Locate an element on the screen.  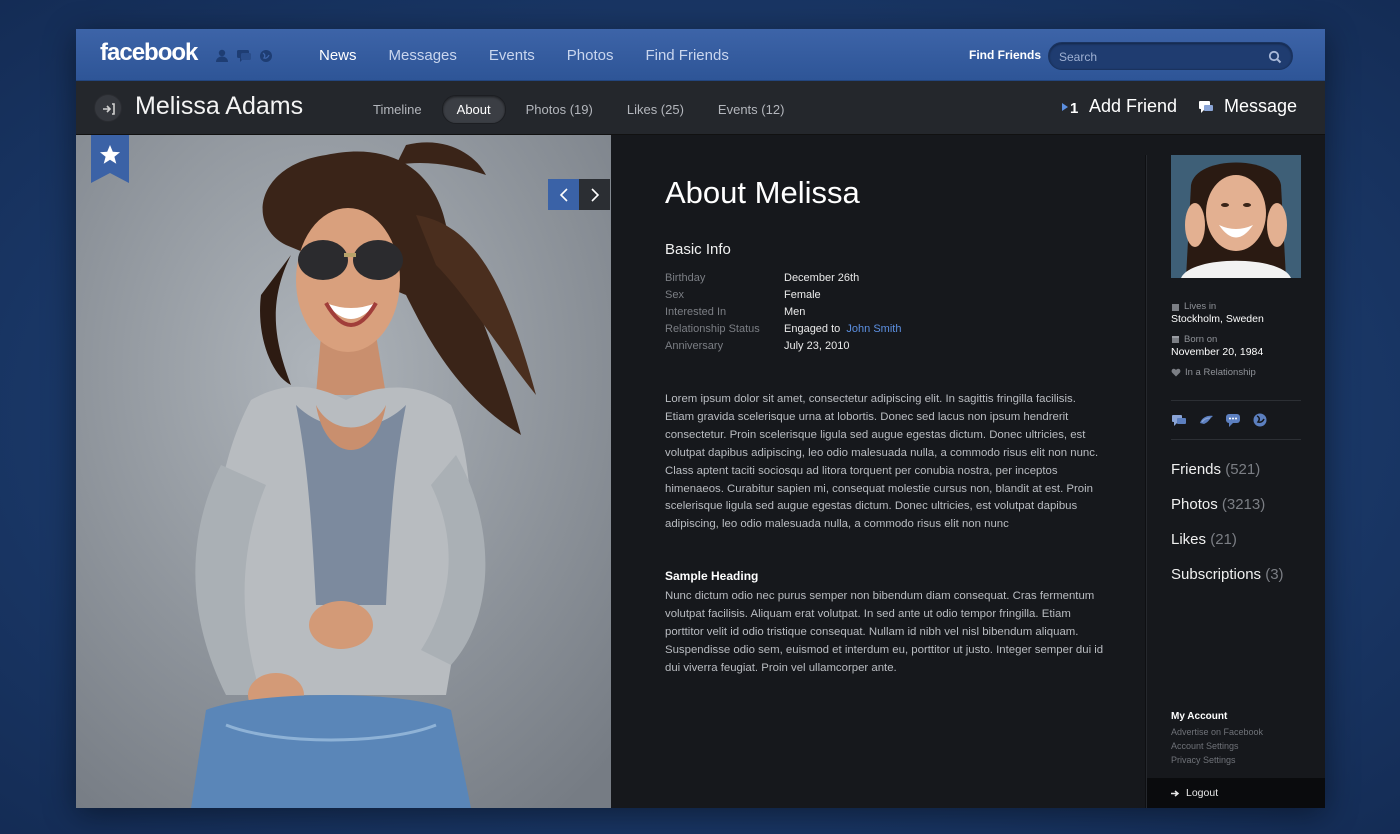
notifications-globe-icon is located at coordinates (266, 55).